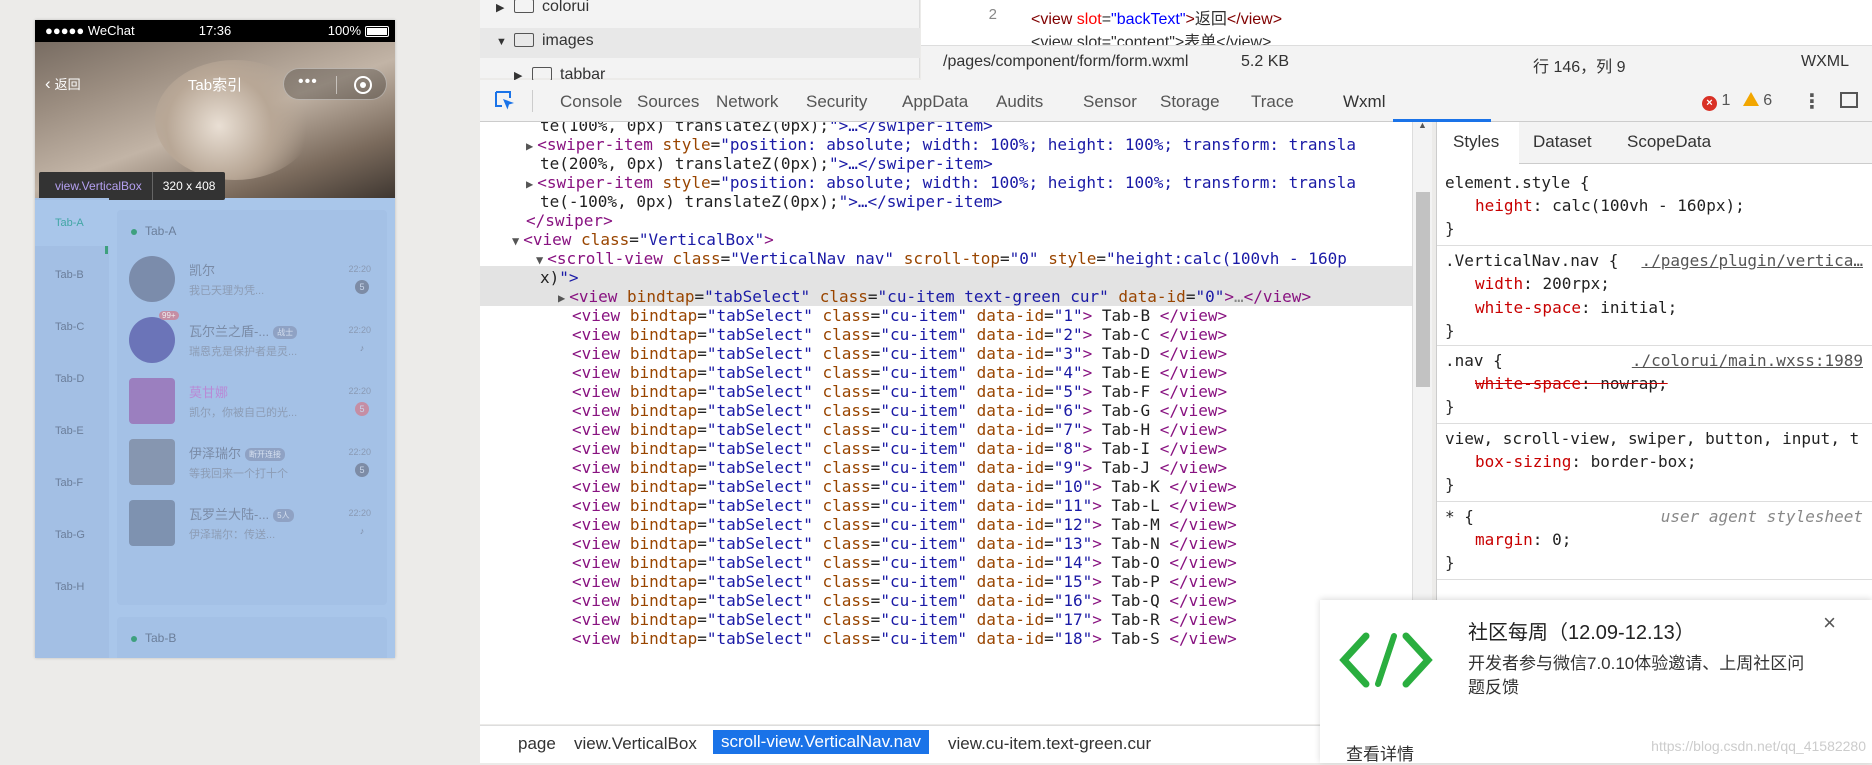 Image resolution: width=1872 pixels, height=765 pixels. What do you see at coordinates (344, 30) in the screenshot?
I see `battery-percent: 100%` at bounding box center [344, 30].